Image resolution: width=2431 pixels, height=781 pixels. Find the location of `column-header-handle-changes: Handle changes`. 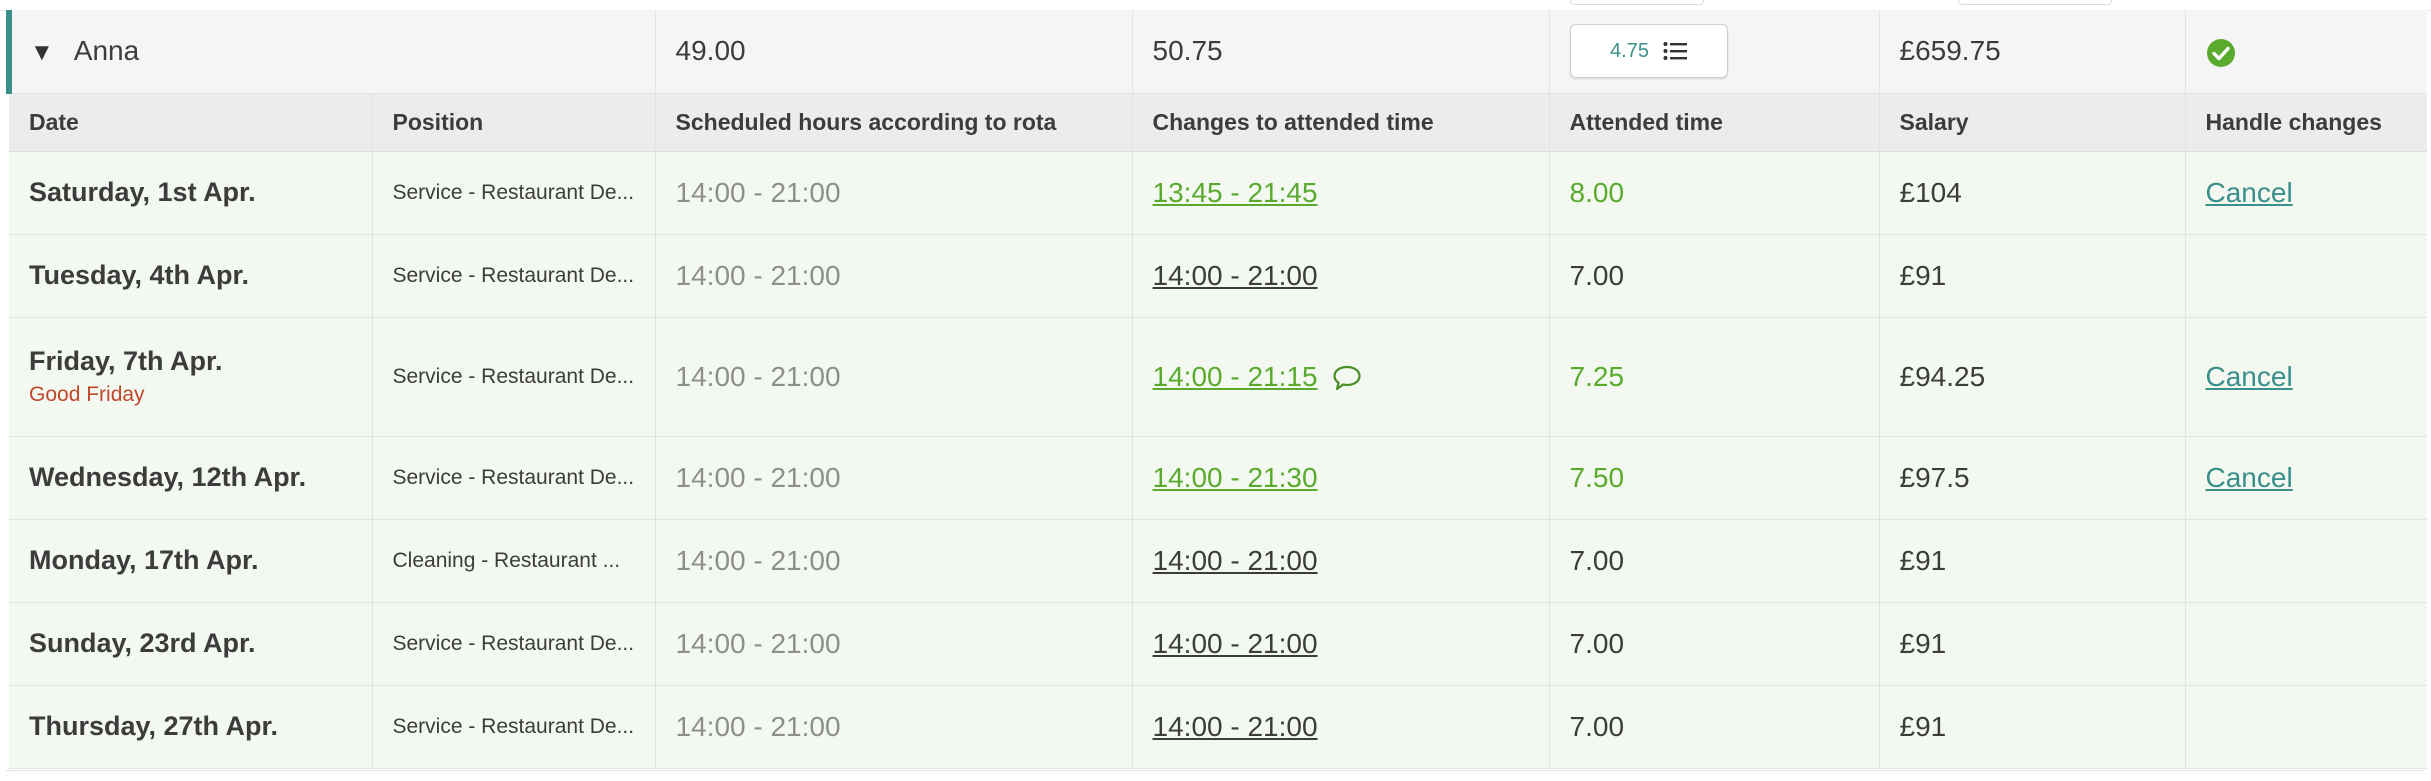

column-header-handle-changes: Handle changes is located at coordinates (2306, 122).